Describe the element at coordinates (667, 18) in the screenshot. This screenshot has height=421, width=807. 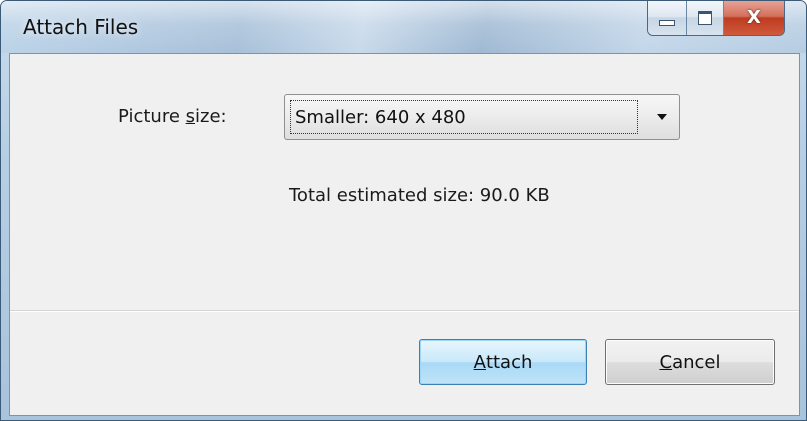
I see `minimize-button` at that location.